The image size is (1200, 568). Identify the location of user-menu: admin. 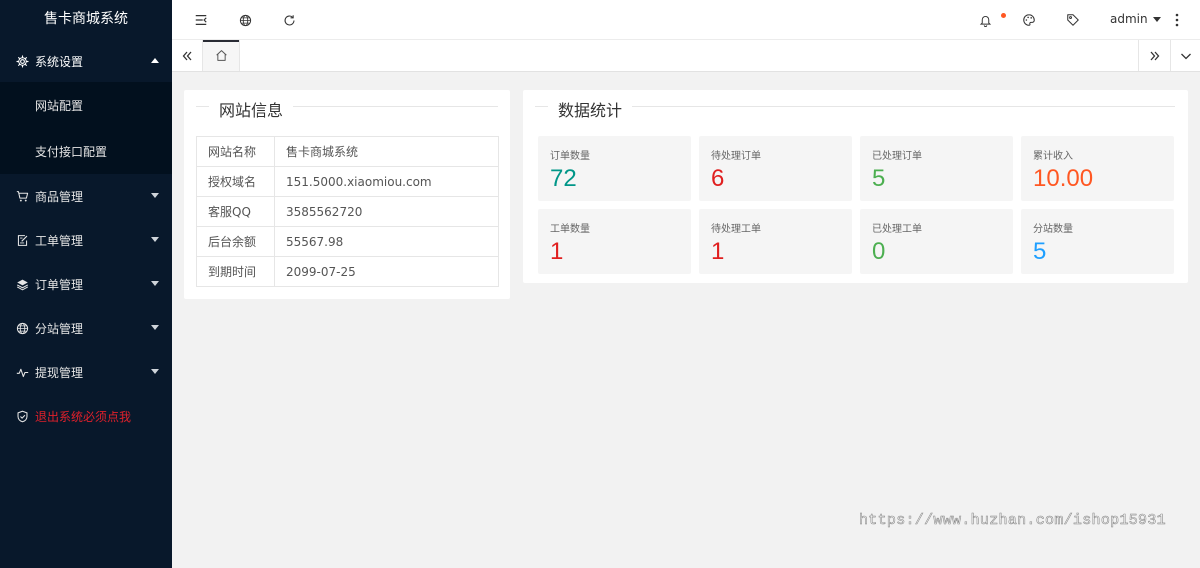
(1135, 19).